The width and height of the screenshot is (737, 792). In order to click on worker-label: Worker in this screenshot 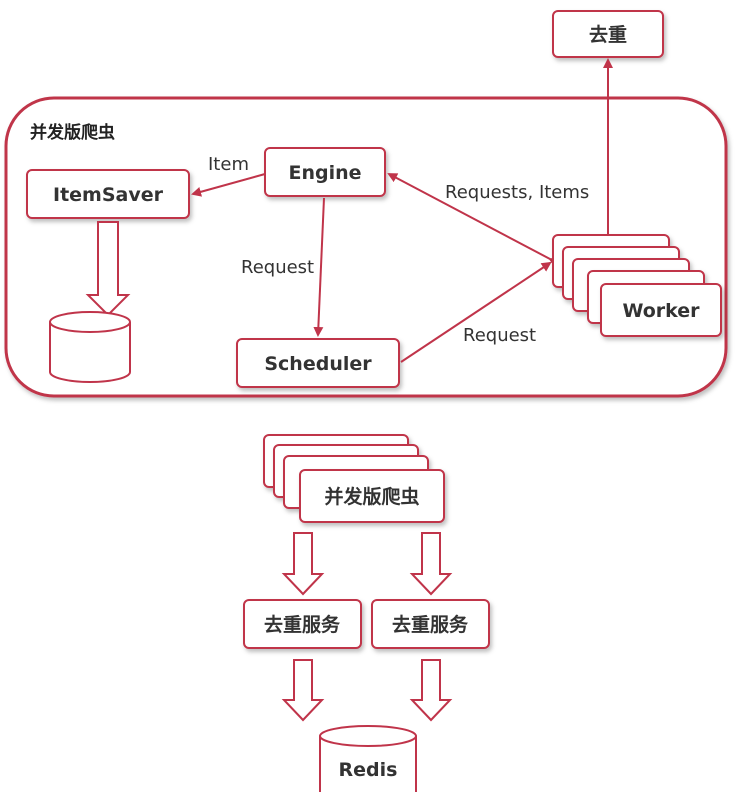, I will do `click(661, 311)`.